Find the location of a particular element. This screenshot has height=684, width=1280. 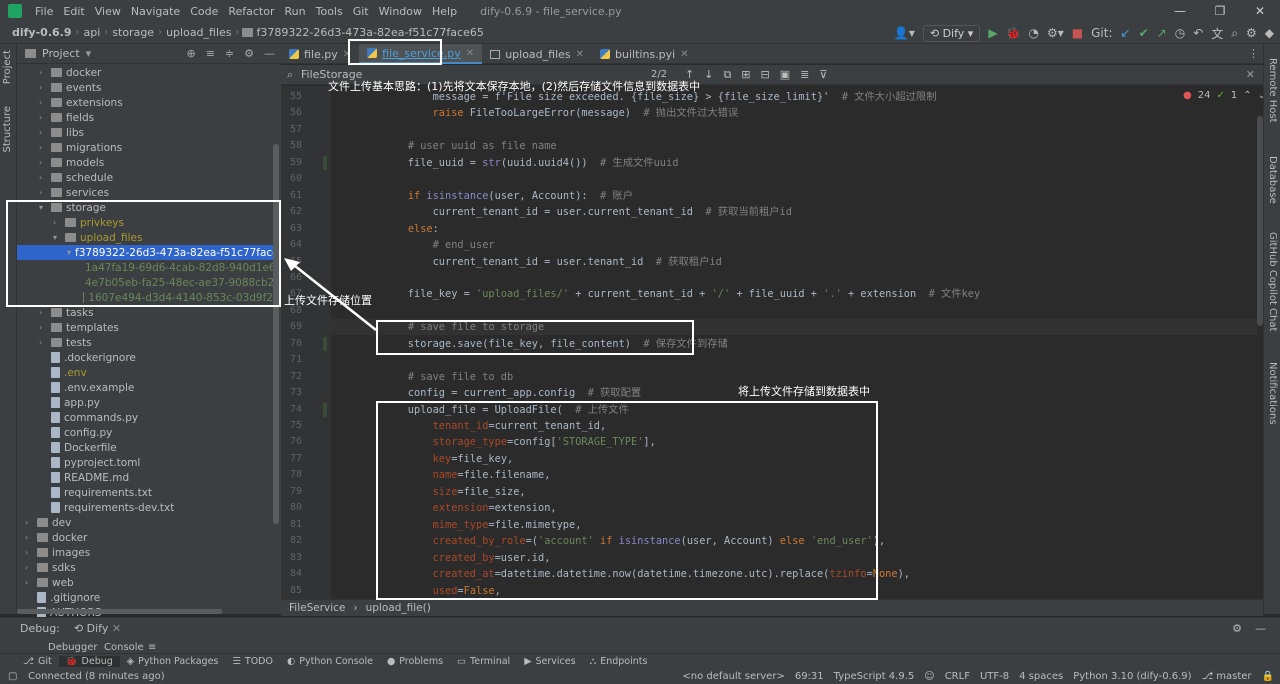

debug-icon: 🐞 is located at coordinates (1013, 33).